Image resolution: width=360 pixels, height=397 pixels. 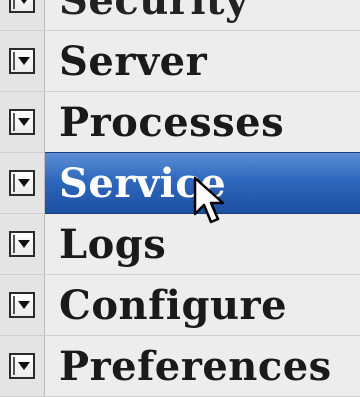 What do you see at coordinates (195, 366) in the screenshot?
I see `menu-item-label: Preferences` at bounding box center [195, 366].